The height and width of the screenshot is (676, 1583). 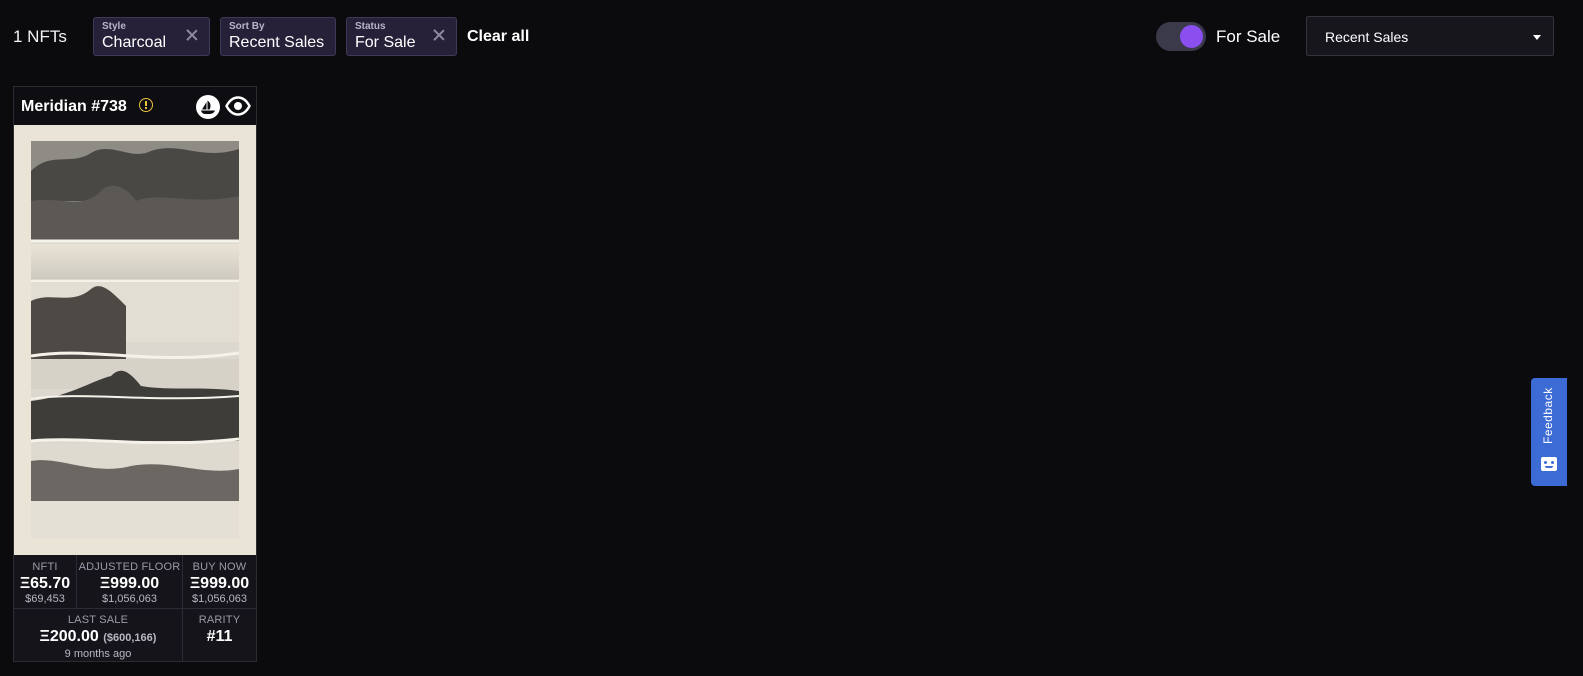 I want to click on eye-icon, so click(x=238, y=106).